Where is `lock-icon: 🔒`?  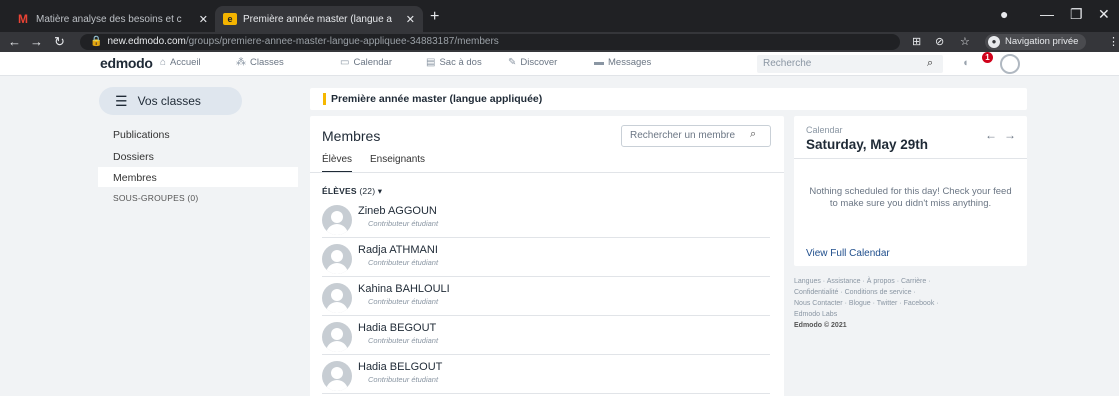 lock-icon: 🔒 is located at coordinates (96, 41).